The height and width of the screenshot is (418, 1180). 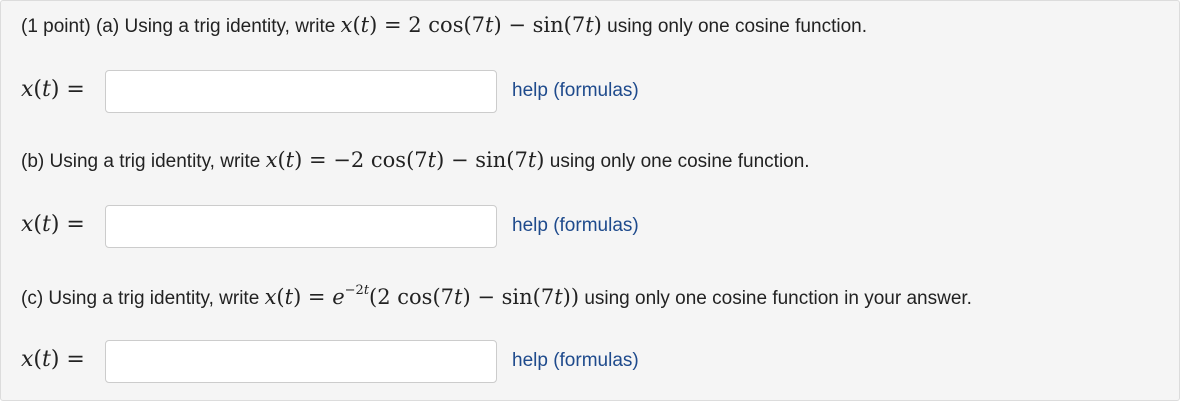 What do you see at coordinates (141, 161) in the screenshot?
I see `part-b-prefix: (b) Using a trig identity, write` at bounding box center [141, 161].